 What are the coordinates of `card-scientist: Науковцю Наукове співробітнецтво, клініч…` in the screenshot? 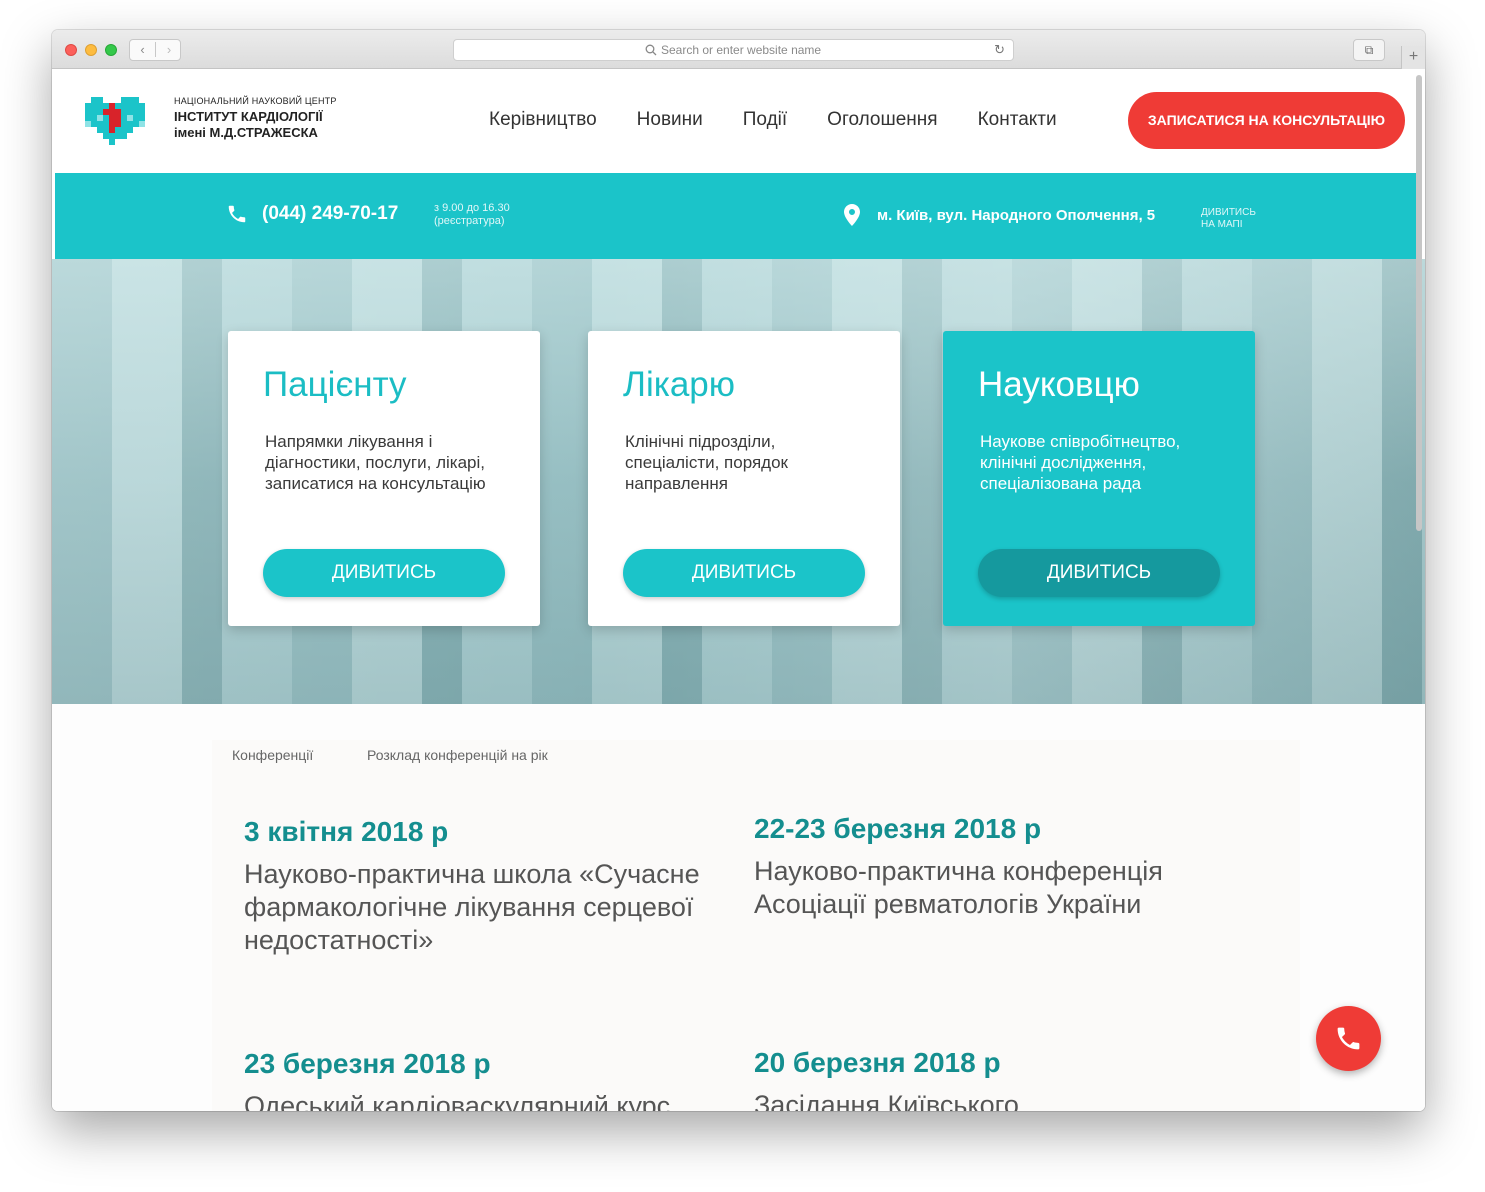 It's located at (1099, 478).